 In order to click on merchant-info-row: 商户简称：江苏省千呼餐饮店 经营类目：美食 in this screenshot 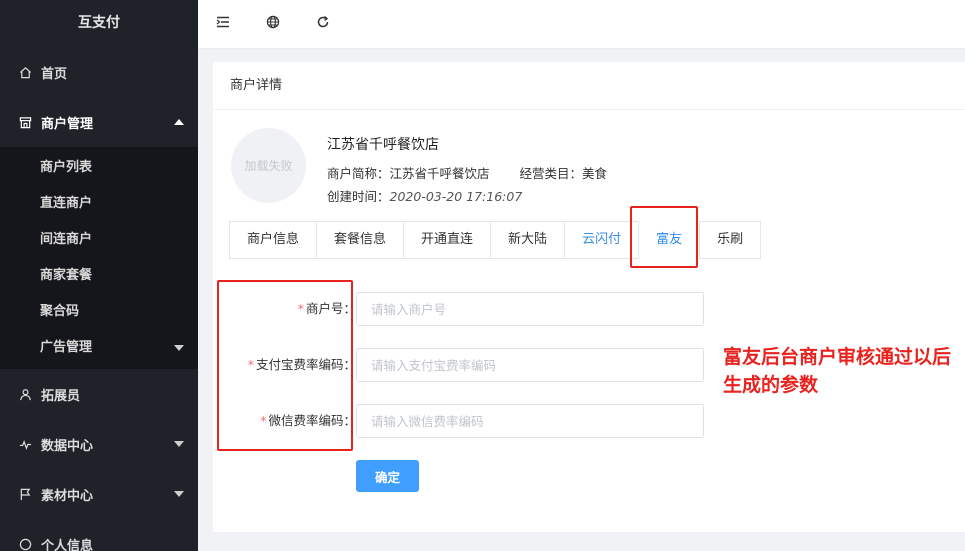, I will do `click(467, 172)`.